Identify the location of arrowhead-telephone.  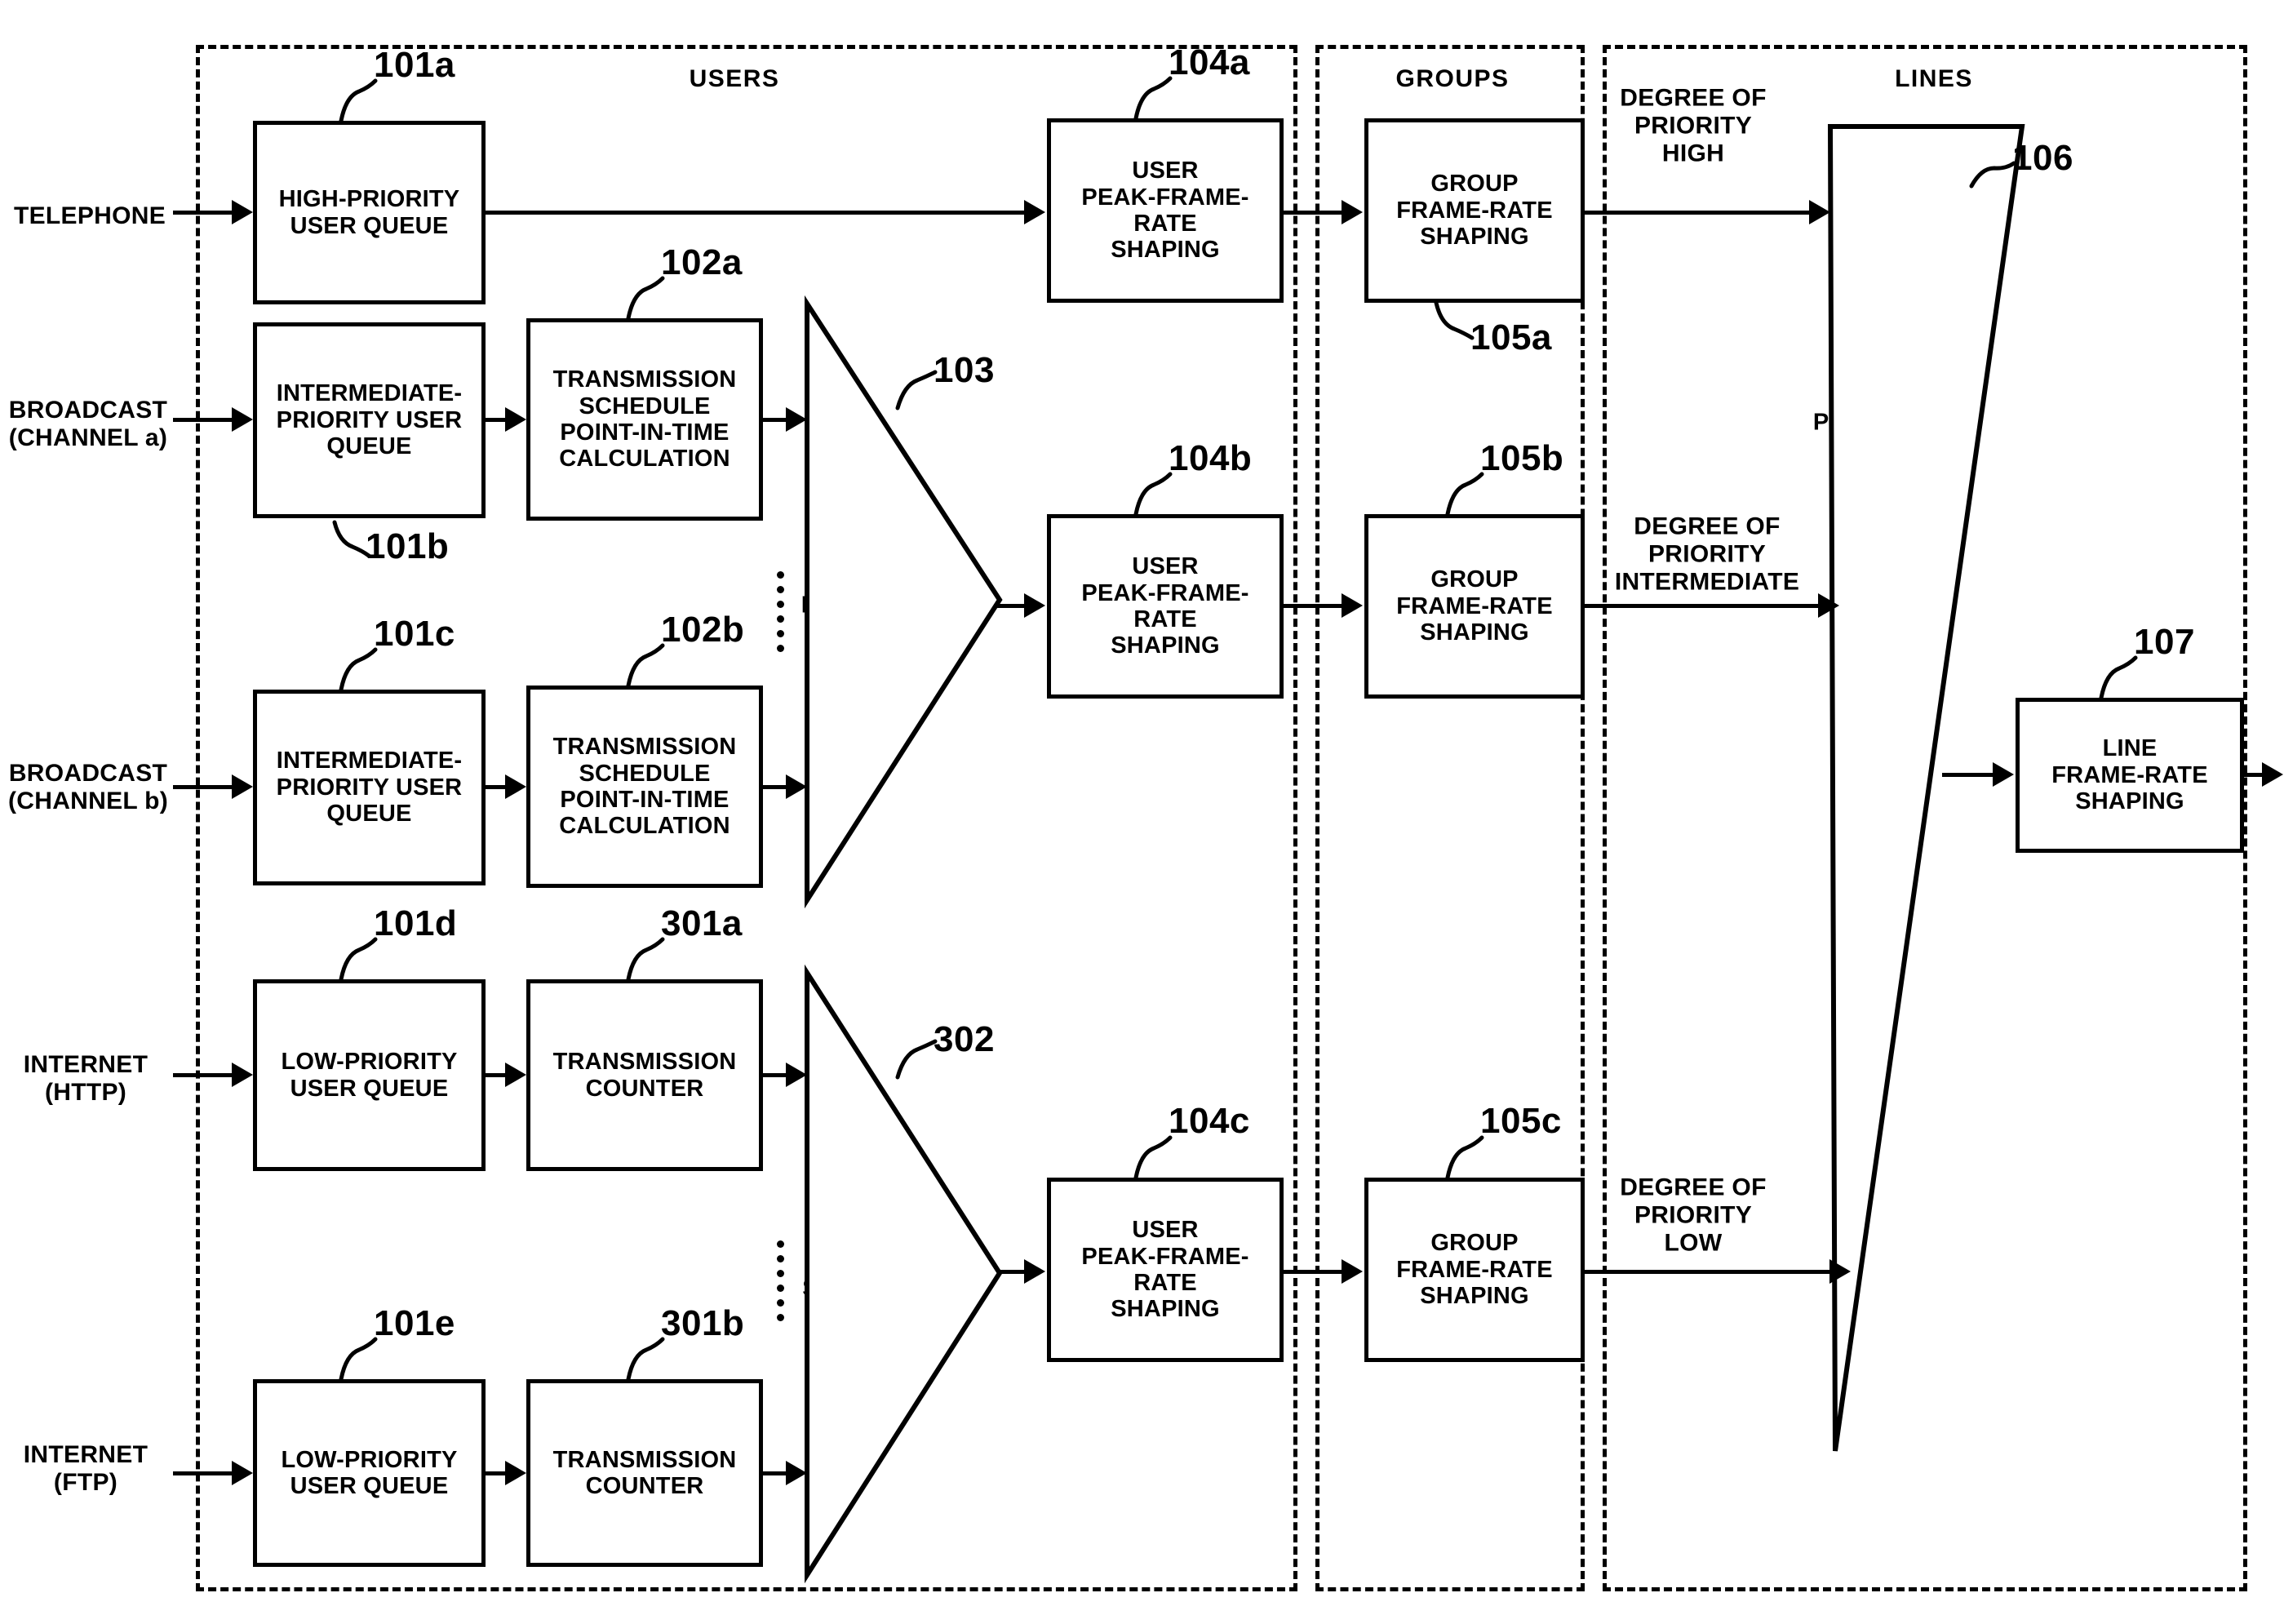
(242, 212).